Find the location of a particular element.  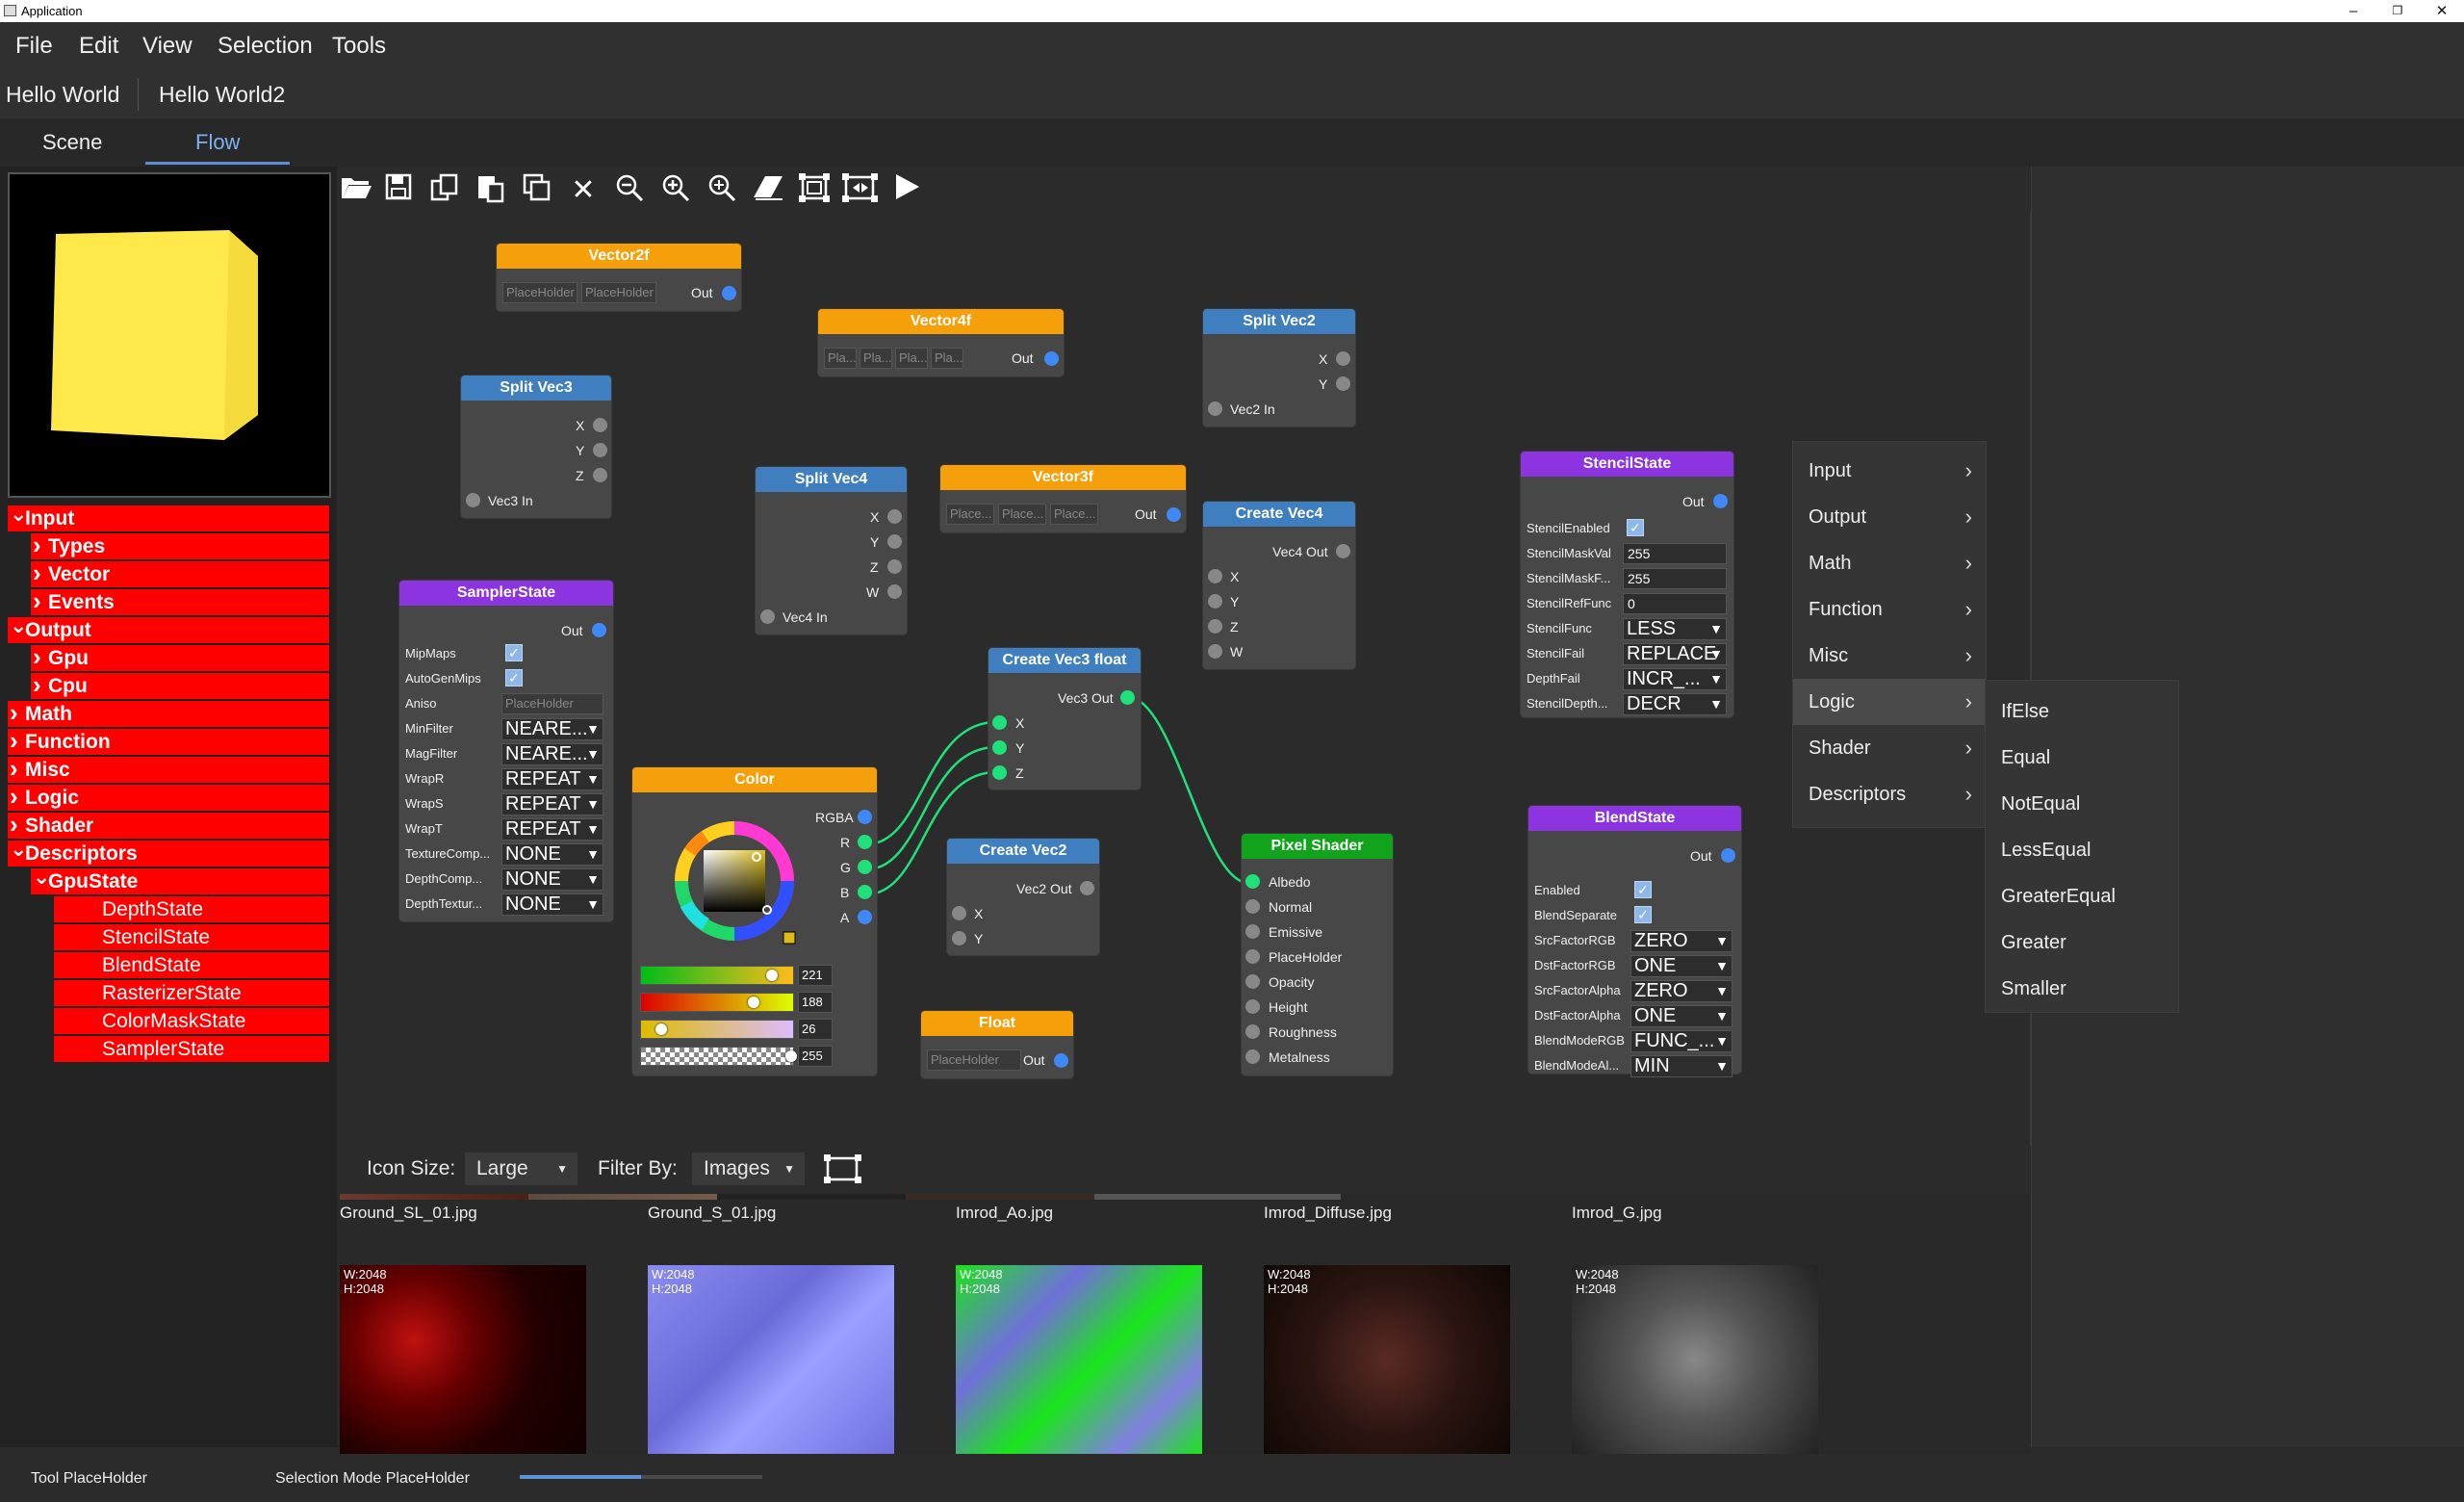

node-split-vec4: Split Vec4 X Y Z W Vec4 In is located at coordinates (831, 551).